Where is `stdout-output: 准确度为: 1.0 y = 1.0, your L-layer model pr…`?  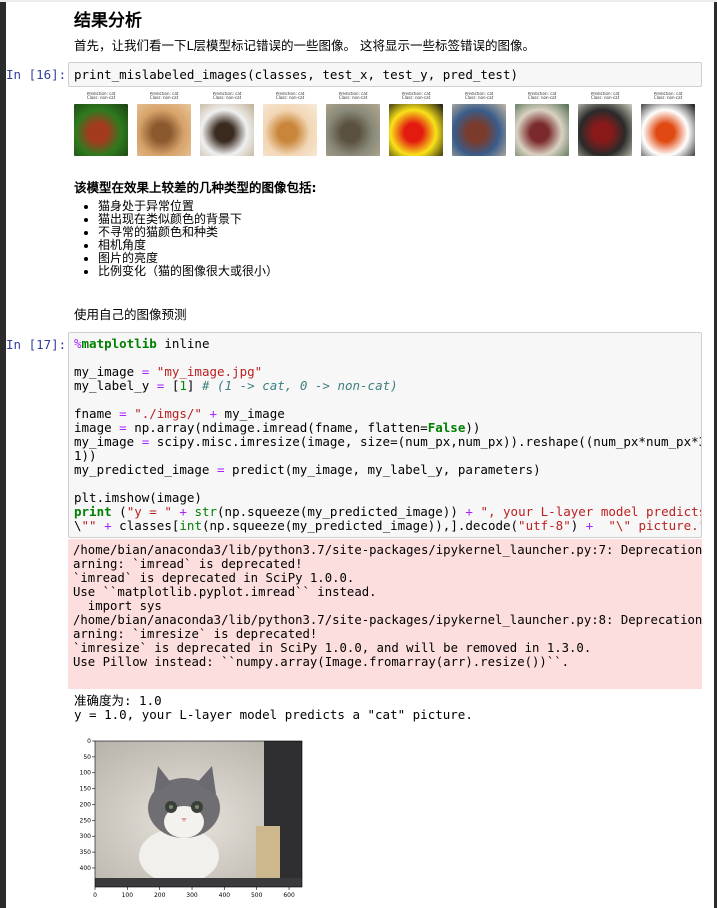 stdout-output: 准确度为: 1.0 y = 1.0, your L-layer model pr… is located at coordinates (273, 707).